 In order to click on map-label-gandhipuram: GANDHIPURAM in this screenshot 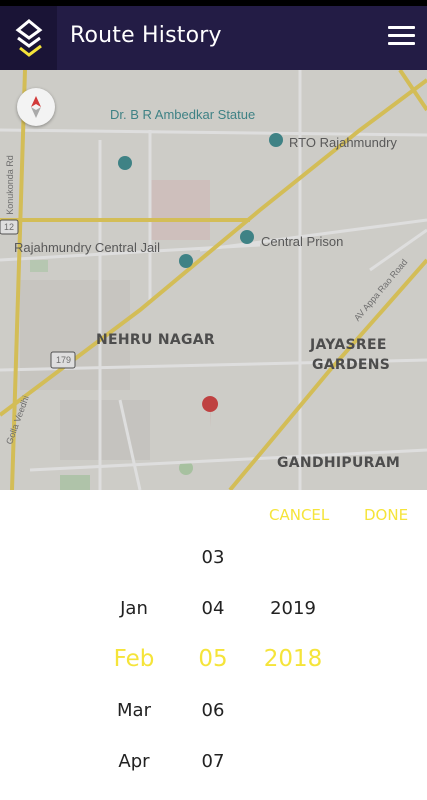, I will do `click(339, 463)`.